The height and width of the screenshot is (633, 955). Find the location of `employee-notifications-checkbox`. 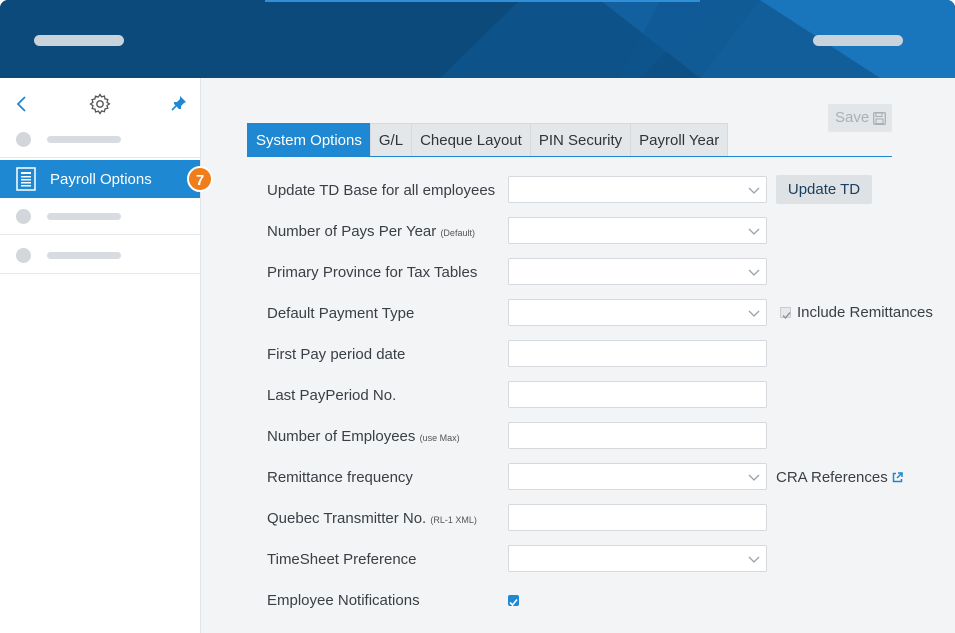

employee-notifications-checkbox is located at coordinates (513, 601).